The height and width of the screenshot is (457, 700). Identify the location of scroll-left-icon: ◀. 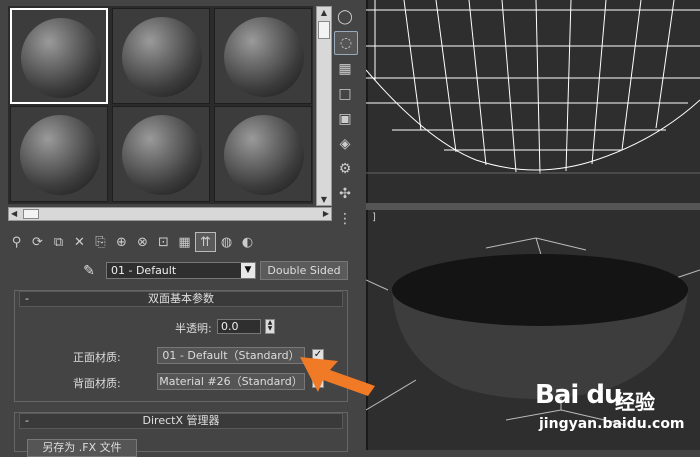
(14, 214).